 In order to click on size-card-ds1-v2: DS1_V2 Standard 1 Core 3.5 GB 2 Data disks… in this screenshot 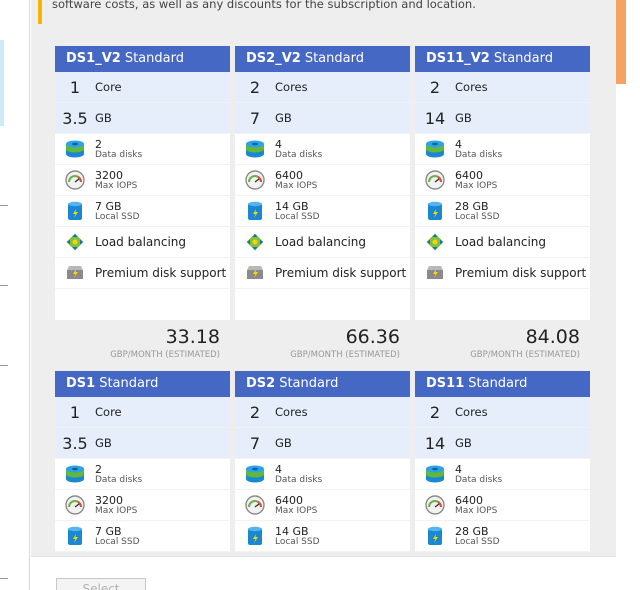, I will do `click(142, 205)`.